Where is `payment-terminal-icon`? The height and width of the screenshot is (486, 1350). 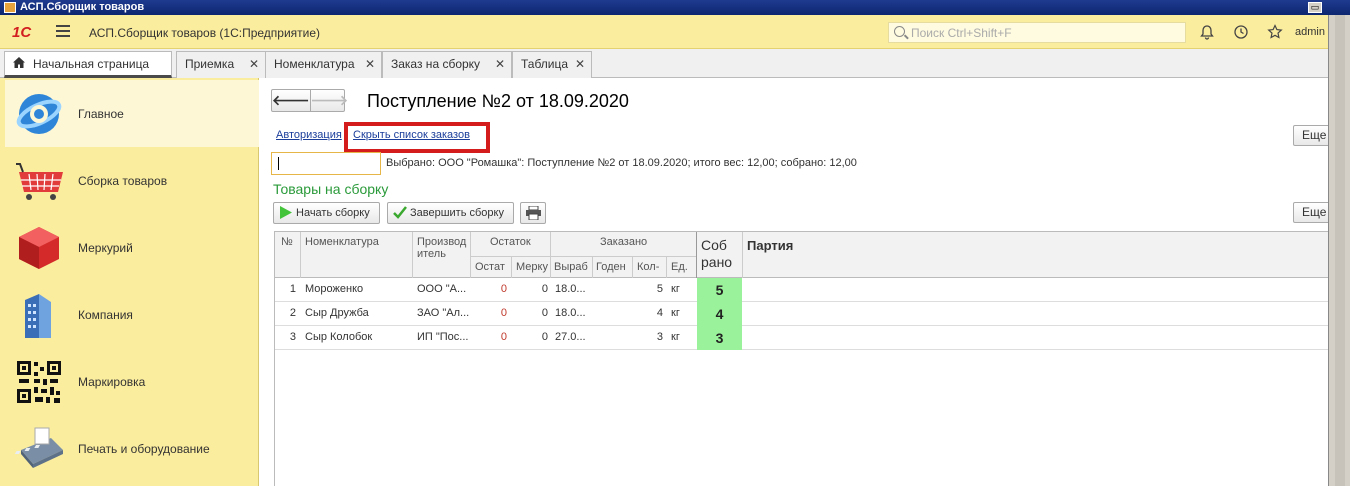 payment-terminal-icon is located at coordinates (38, 449).